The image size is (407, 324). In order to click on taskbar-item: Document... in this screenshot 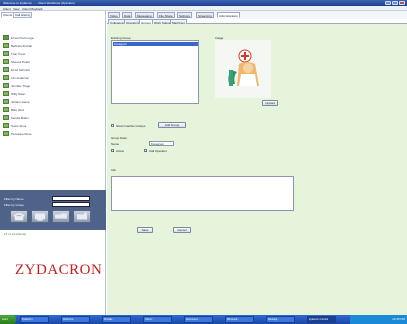, I will do `click(198, 319)`.